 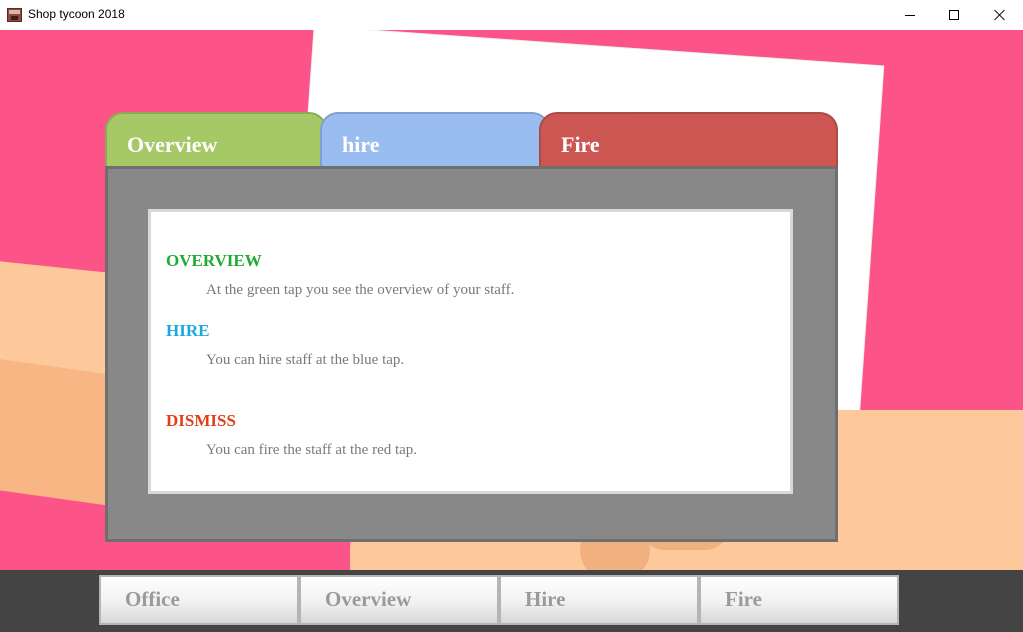 What do you see at coordinates (312, 450) in the screenshot?
I see `dismiss-description: You can fire the staff at the red tap.` at bounding box center [312, 450].